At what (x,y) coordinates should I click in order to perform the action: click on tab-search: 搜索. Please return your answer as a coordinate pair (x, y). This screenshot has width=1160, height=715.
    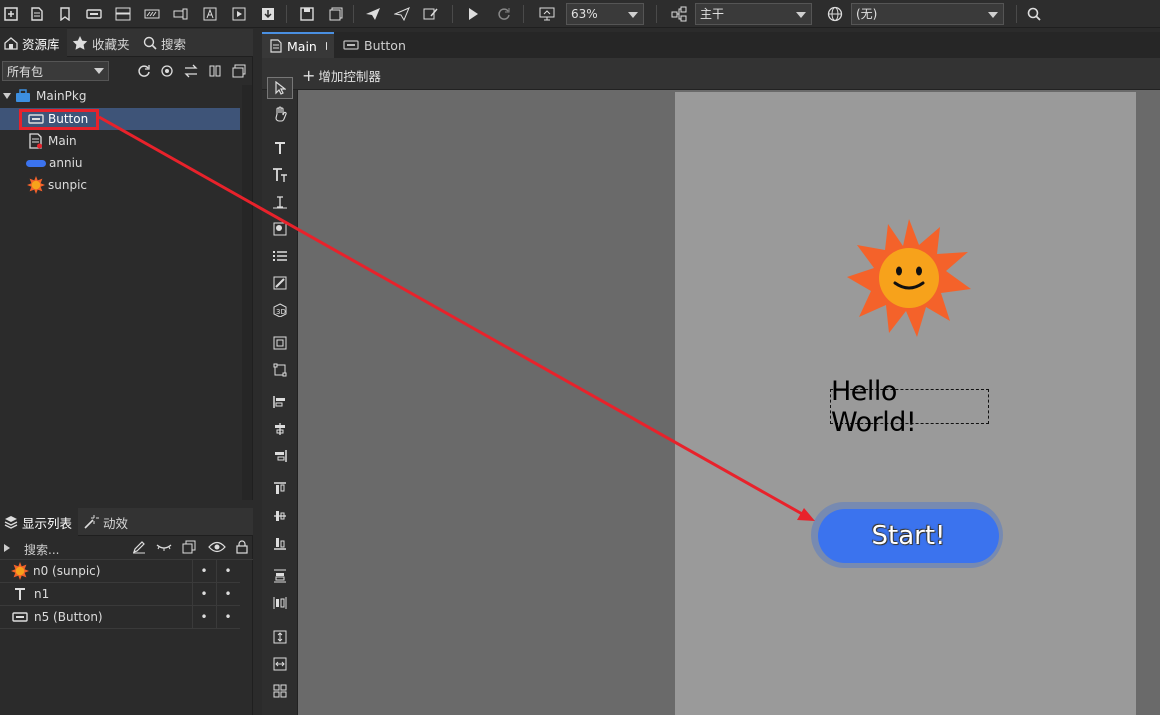
    Looking at the image, I should click on (168, 43).